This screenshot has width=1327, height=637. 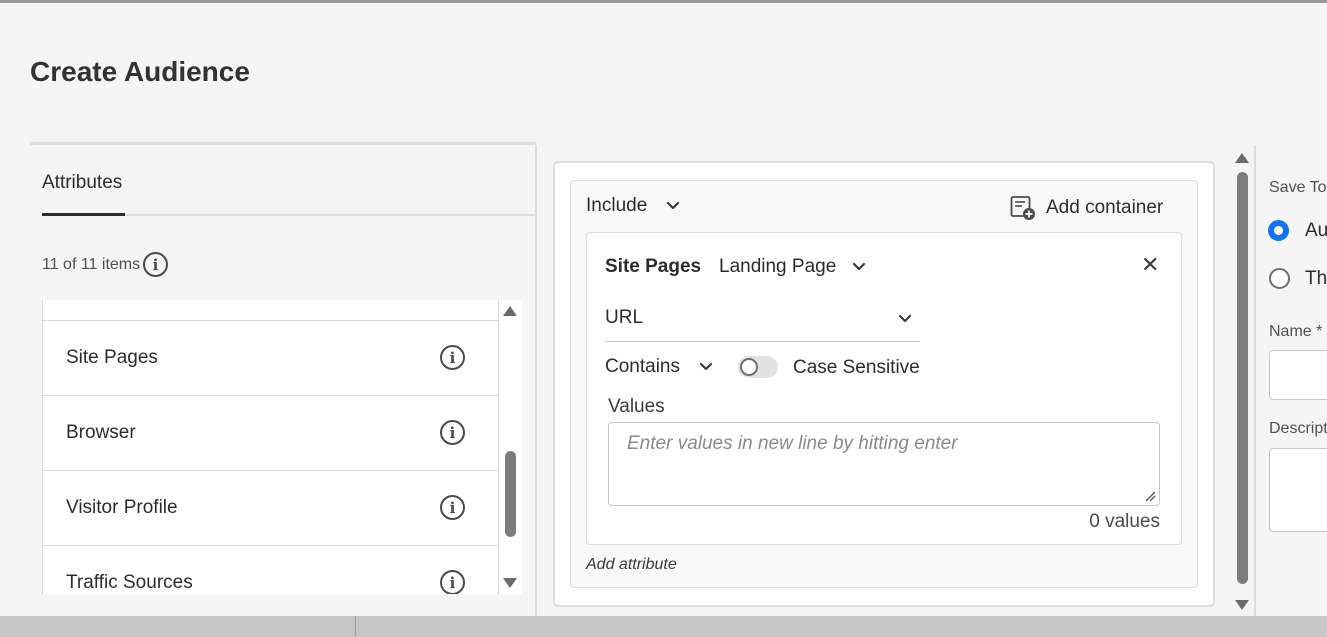 I want to click on add-container-label: Add container, so click(x=1105, y=207).